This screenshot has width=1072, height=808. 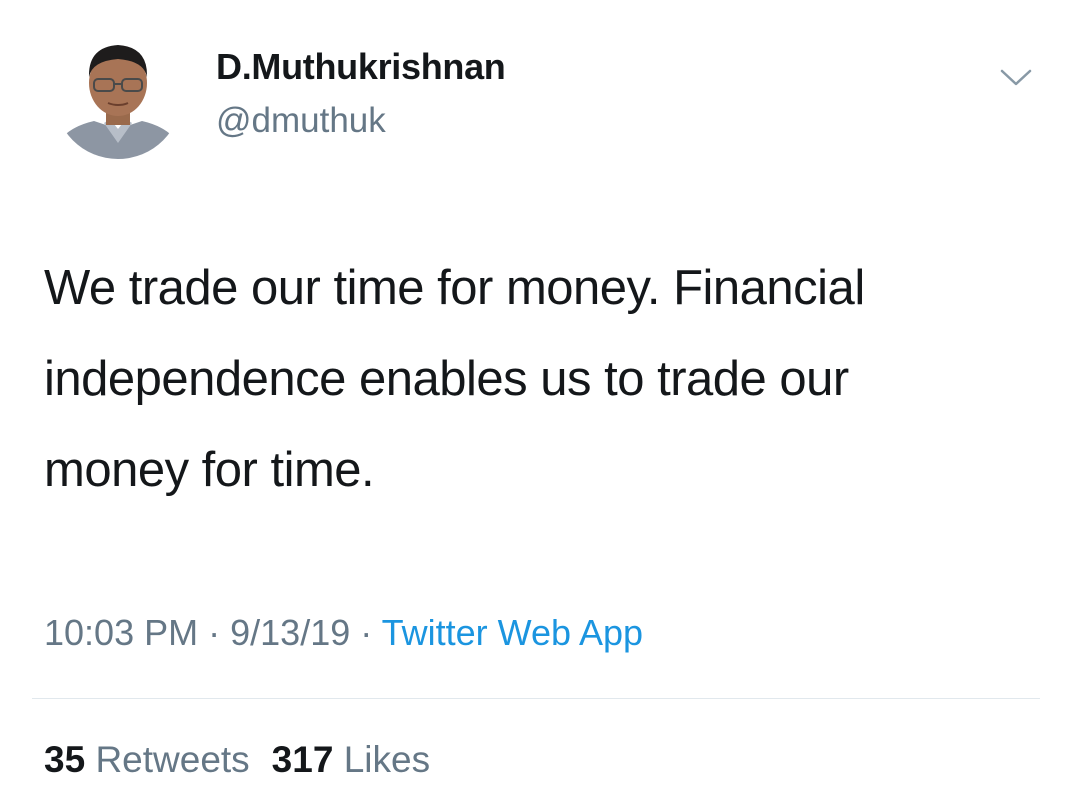 What do you see at coordinates (1016, 77) in the screenshot?
I see `chevron-down-icon` at bounding box center [1016, 77].